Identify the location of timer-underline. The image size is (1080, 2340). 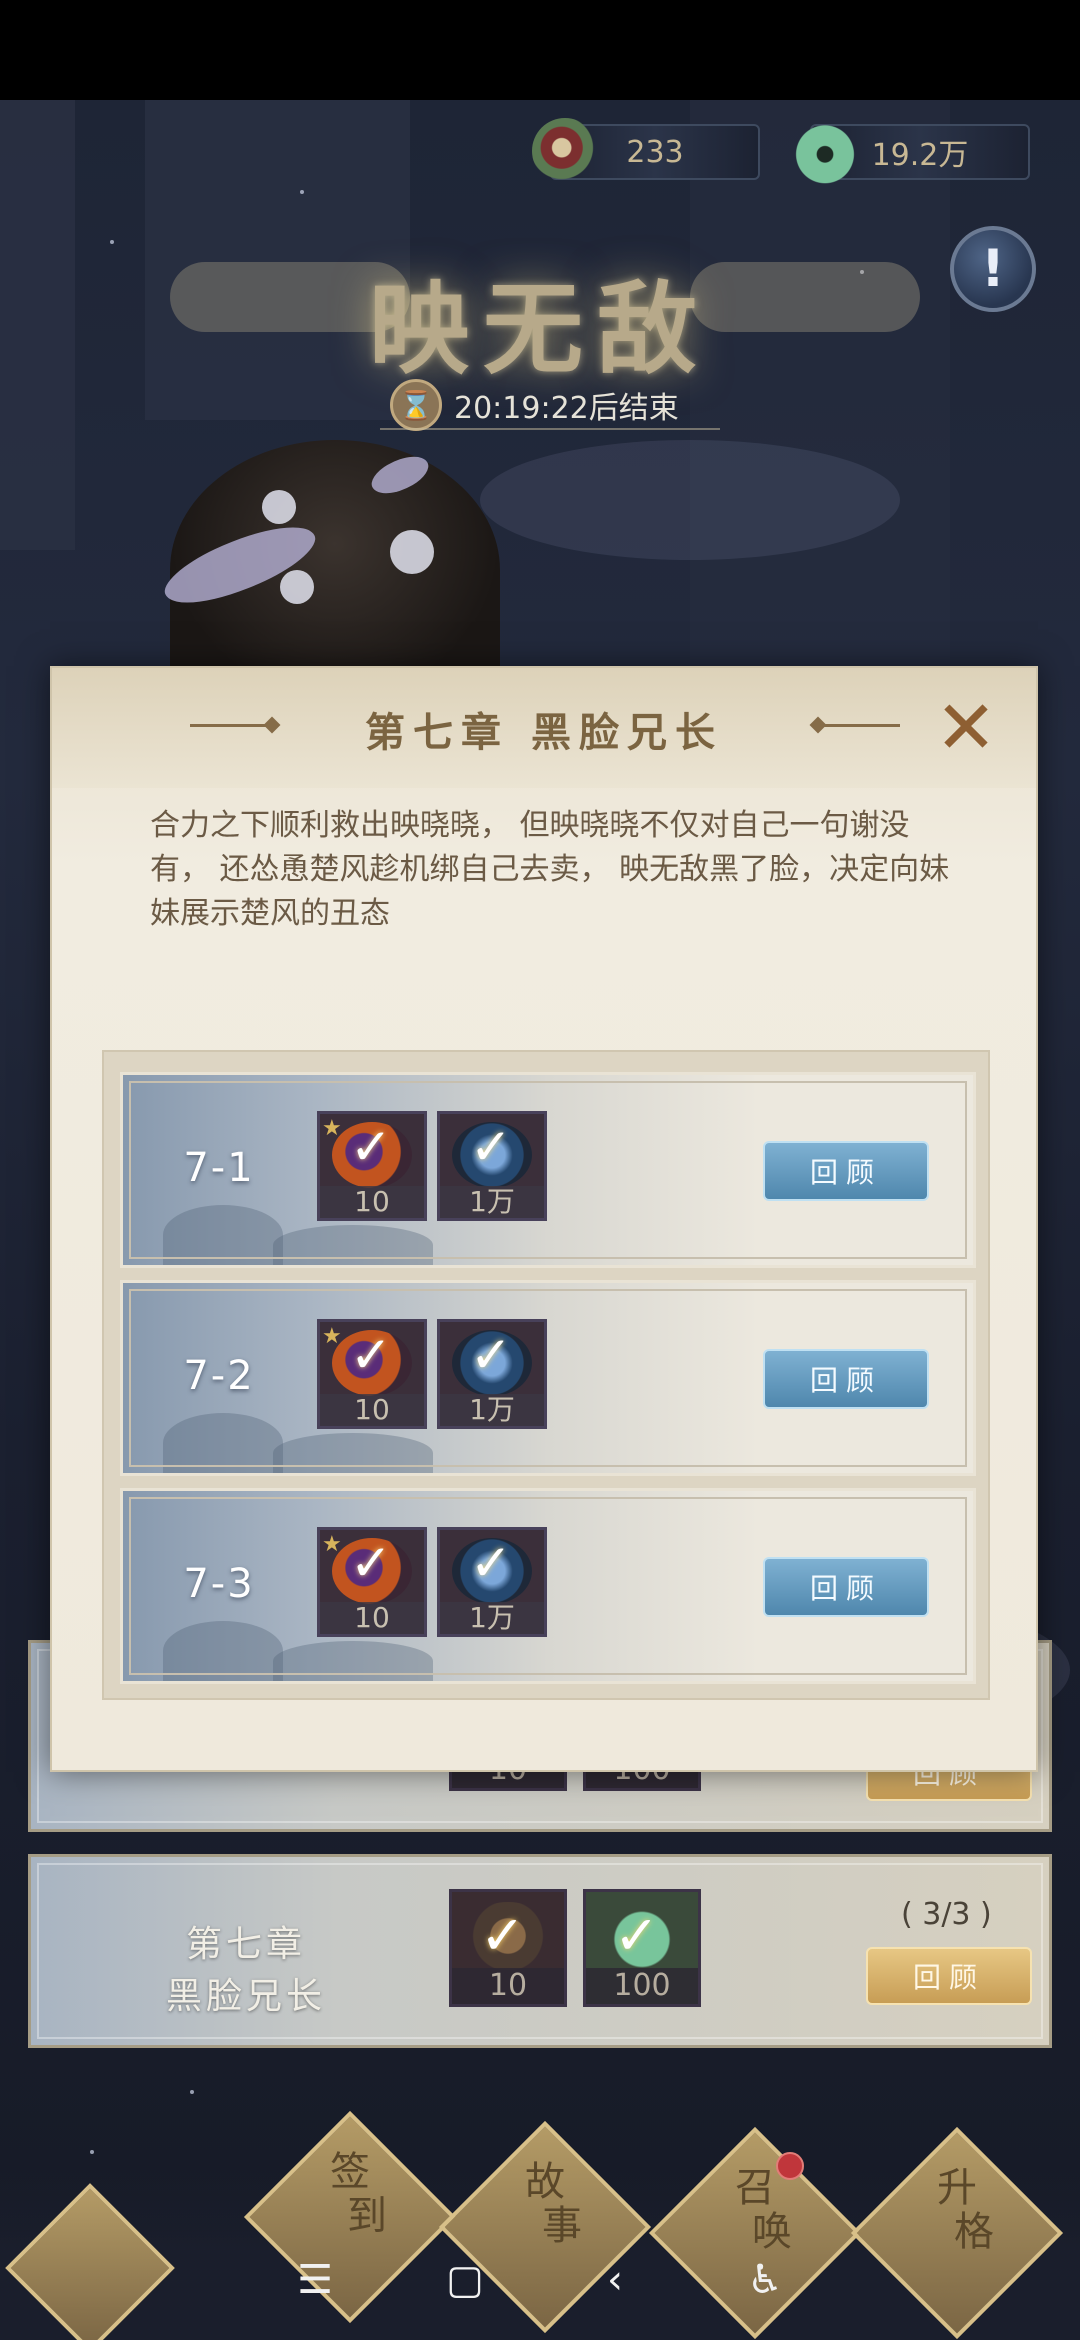
(550, 429).